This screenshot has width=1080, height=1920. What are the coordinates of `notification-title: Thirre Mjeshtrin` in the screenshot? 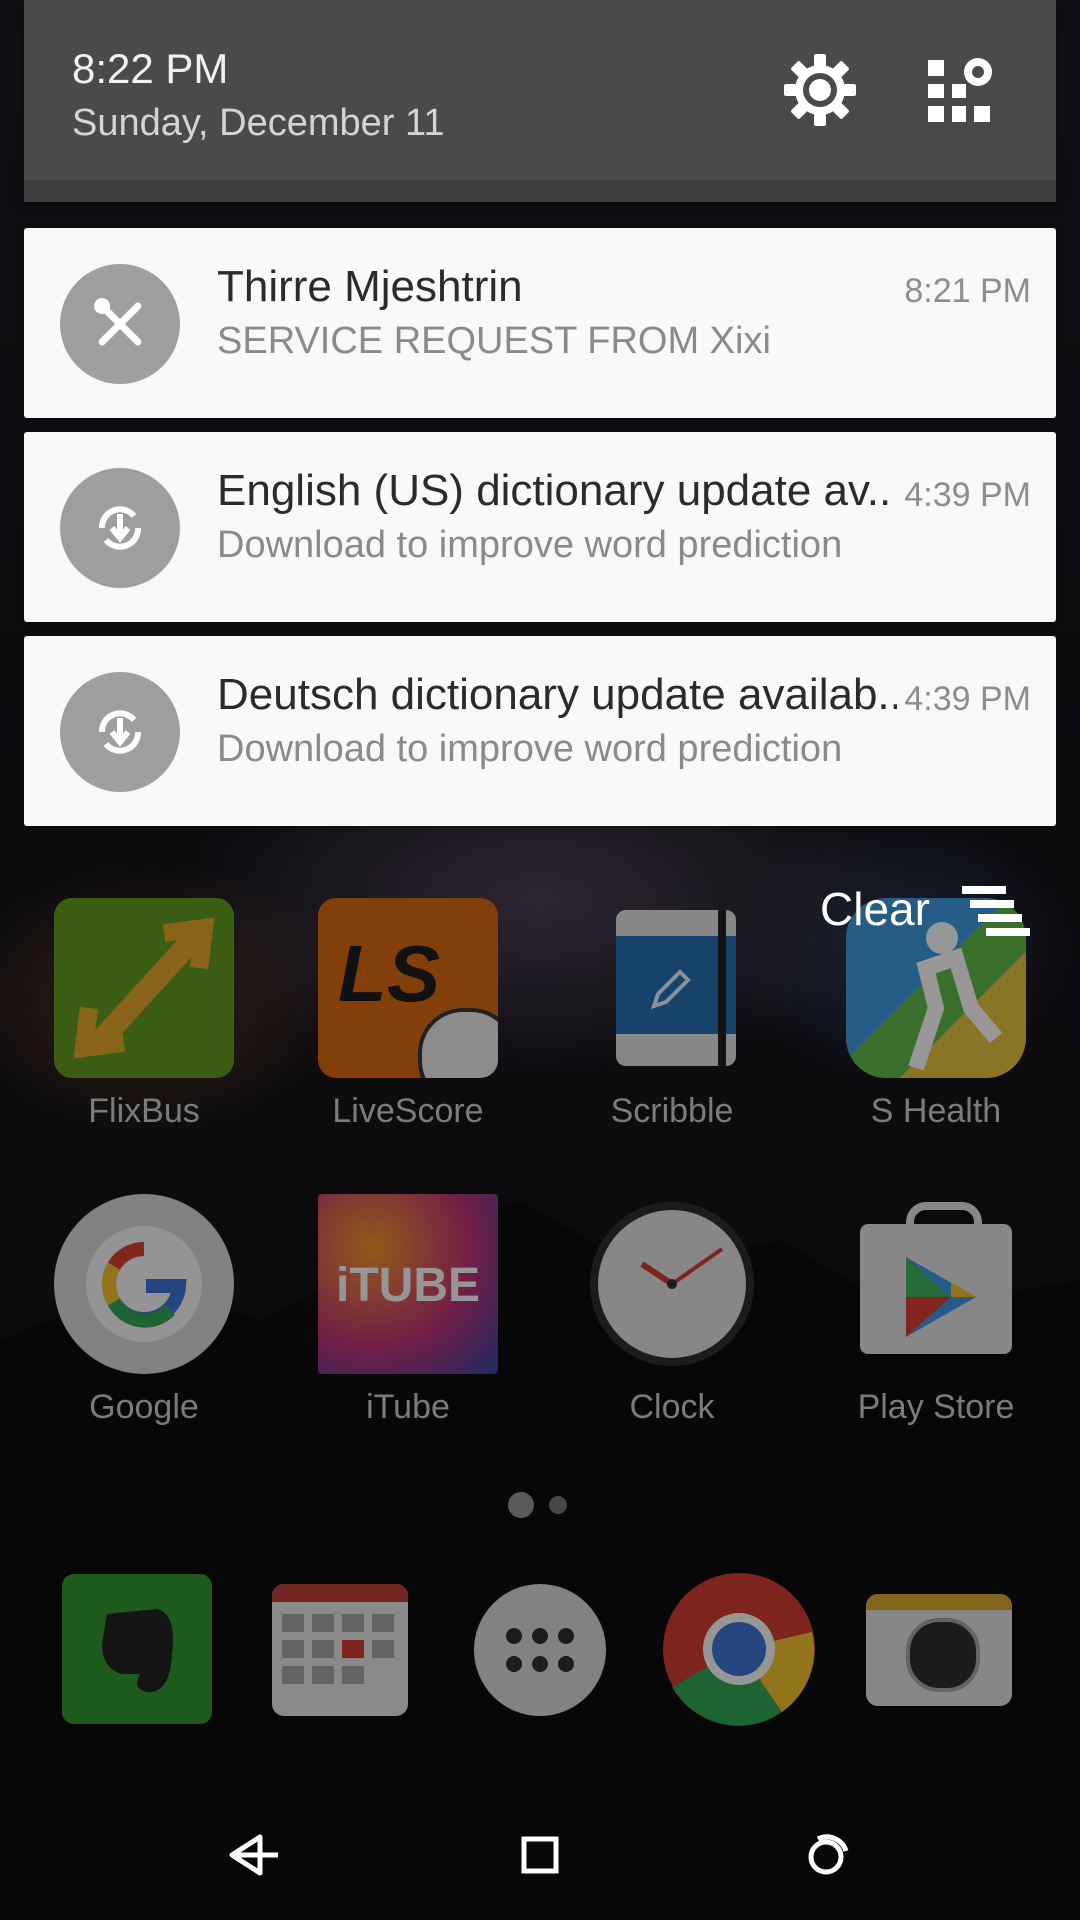 It's located at (370, 286).